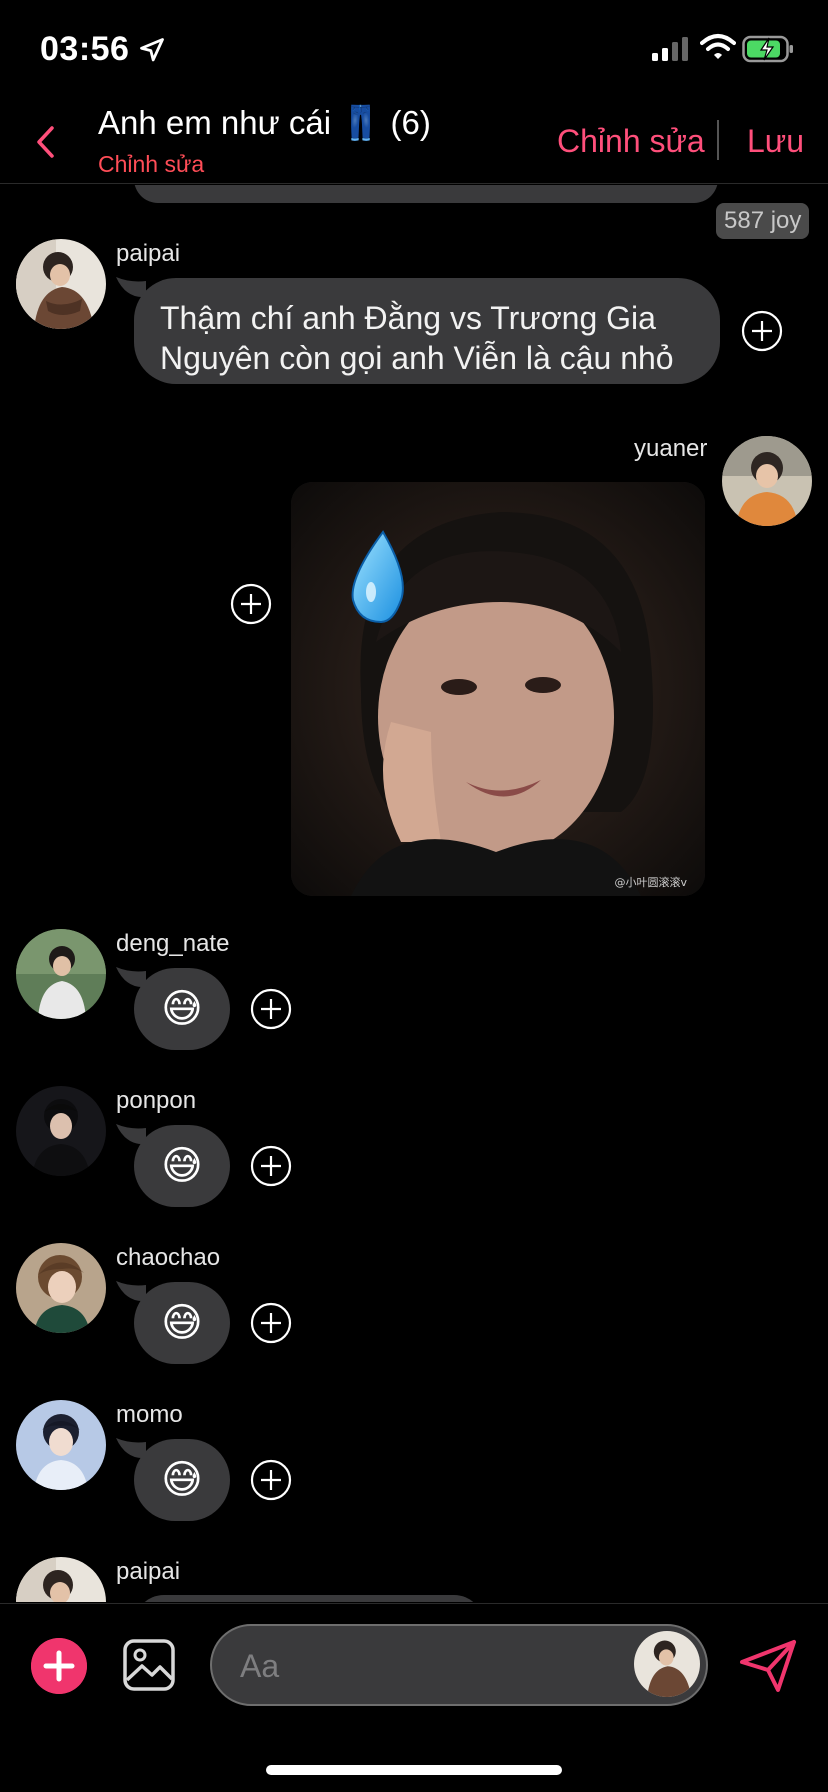 This screenshot has width=828, height=1792. What do you see at coordinates (718, 140) in the screenshot?
I see `header-divider` at bounding box center [718, 140].